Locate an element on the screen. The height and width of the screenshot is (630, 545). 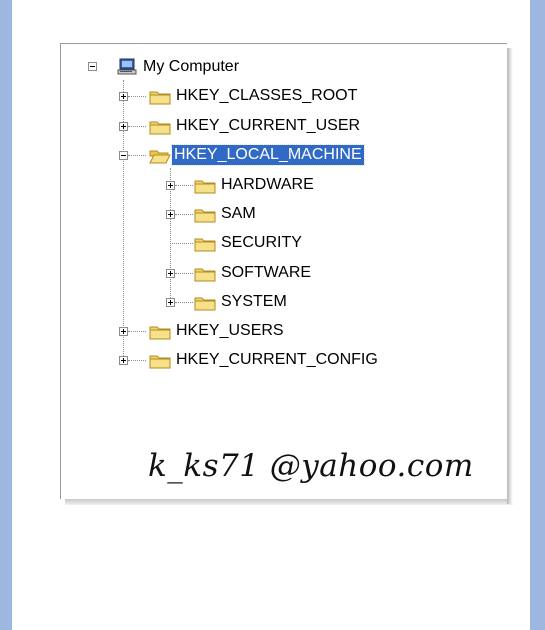
tree-label-sam: SAM is located at coordinates (238, 214).